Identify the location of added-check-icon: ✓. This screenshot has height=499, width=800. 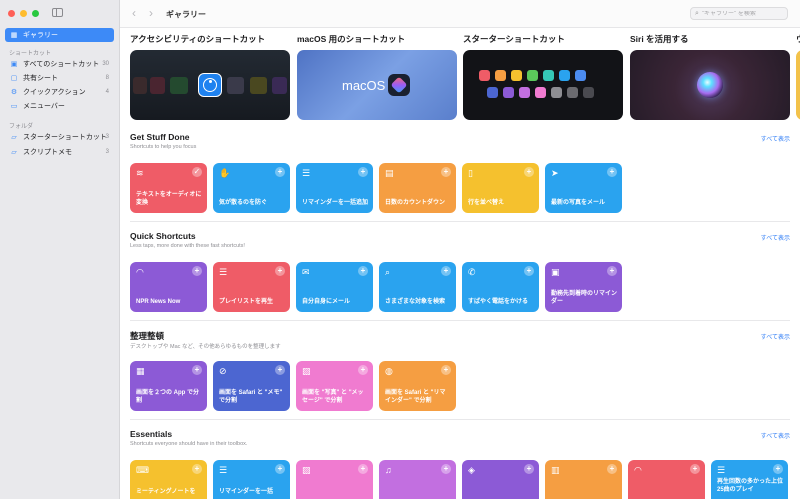
(197, 172).